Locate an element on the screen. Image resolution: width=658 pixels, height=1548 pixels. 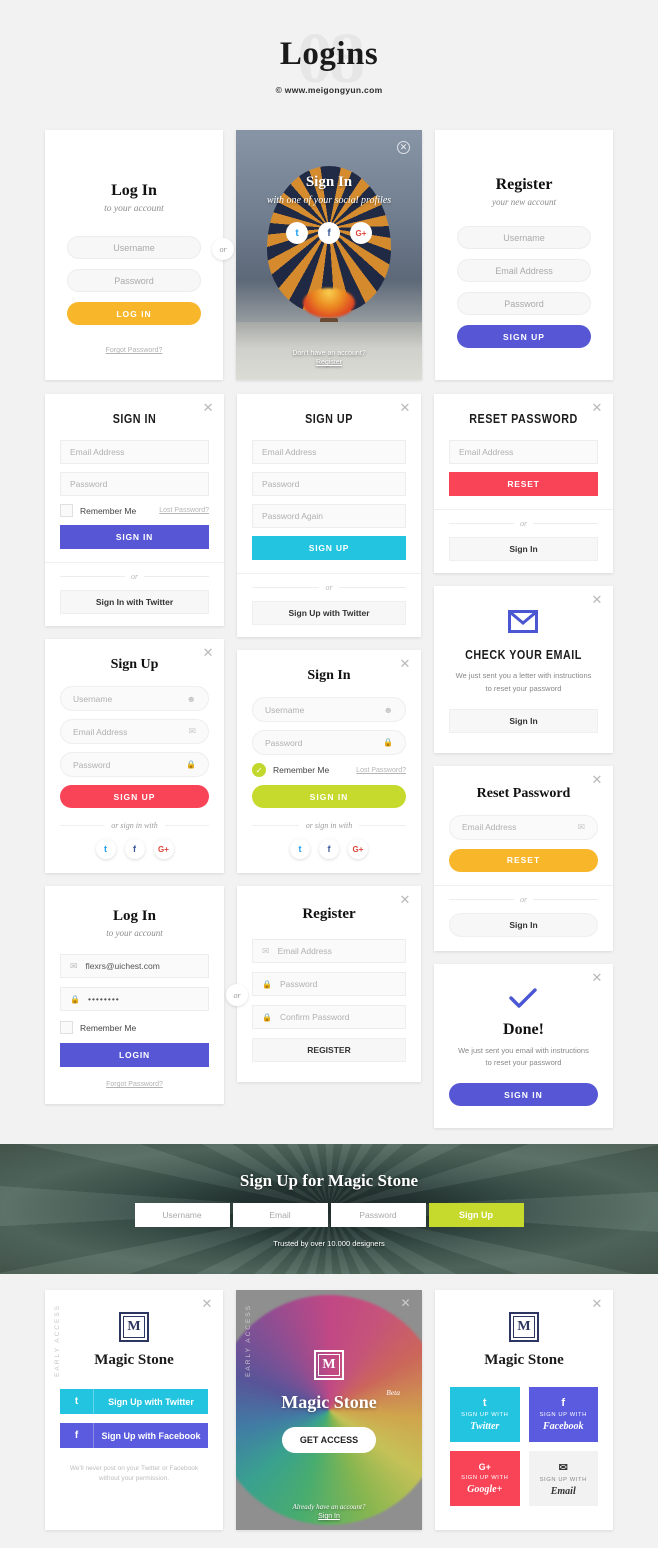
password-input: 🔒 Password is located at coordinates (329, 984).